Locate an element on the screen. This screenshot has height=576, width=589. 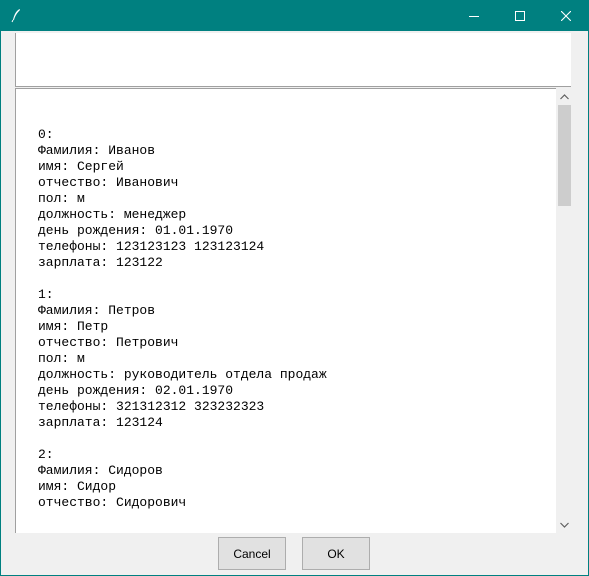
record-line: телефоны: 123123123 123123124 is located at coordinates (151, 246).